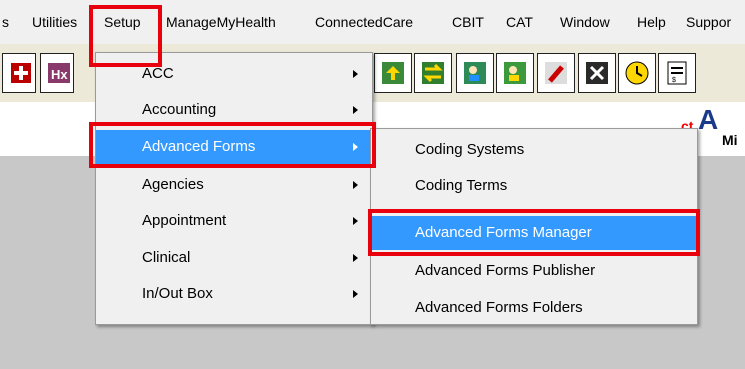 The image size is (745, 369). I want to click on history-icon: Hx, so click(59, 73).